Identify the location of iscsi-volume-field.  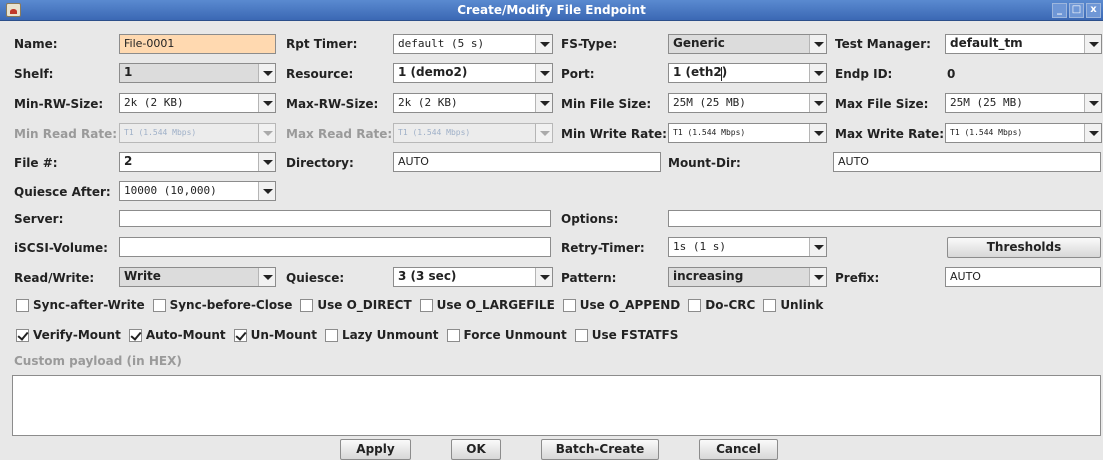
(335, 247).